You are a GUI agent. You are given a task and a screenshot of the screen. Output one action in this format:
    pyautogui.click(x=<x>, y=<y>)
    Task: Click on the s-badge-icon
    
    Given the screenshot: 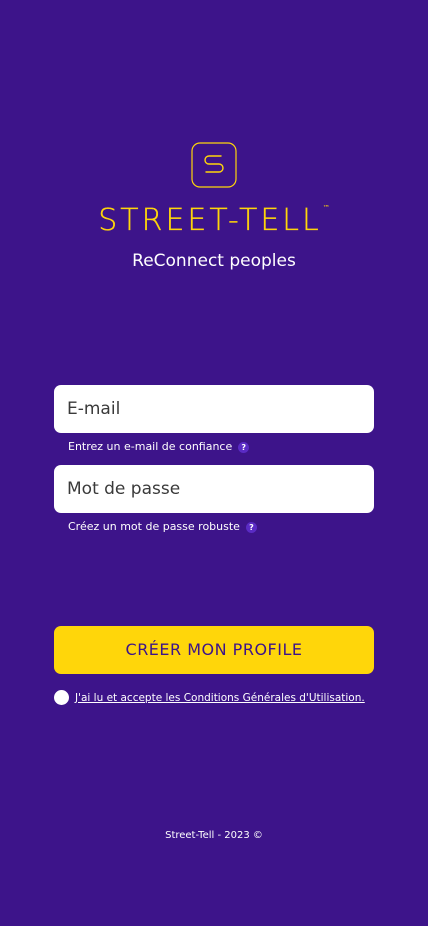 What is the action you would take?
    pyautogui.click(x=214, y=165)
    